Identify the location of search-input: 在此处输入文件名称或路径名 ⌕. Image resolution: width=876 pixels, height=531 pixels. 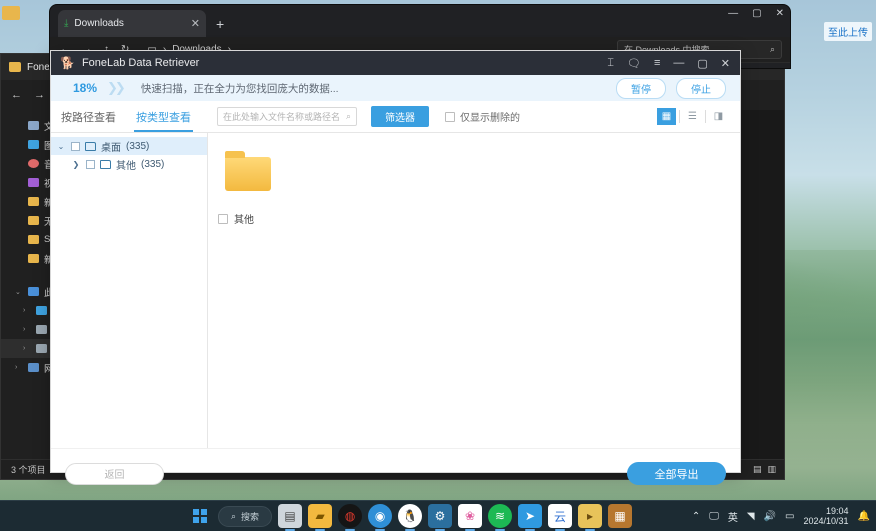
(287, 116).